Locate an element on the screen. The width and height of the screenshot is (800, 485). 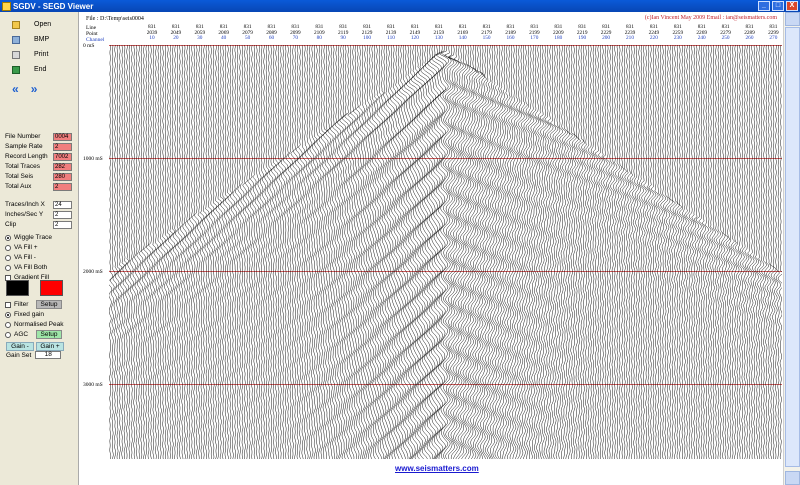
wiggle-color-swatch is located at coordinates (17, 288).